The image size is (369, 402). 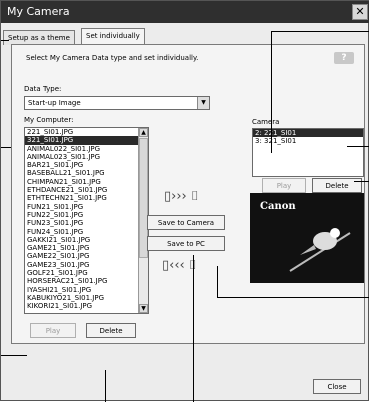 I want to click on tab-label: Set individually, so click(x=113, y=36).